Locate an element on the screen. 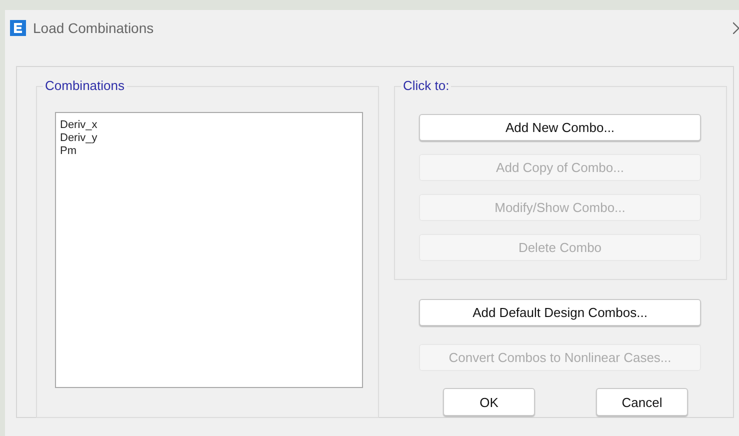 The width and height of the screenshot is (739, 436). app-icon is located at coordinates (18, 28).